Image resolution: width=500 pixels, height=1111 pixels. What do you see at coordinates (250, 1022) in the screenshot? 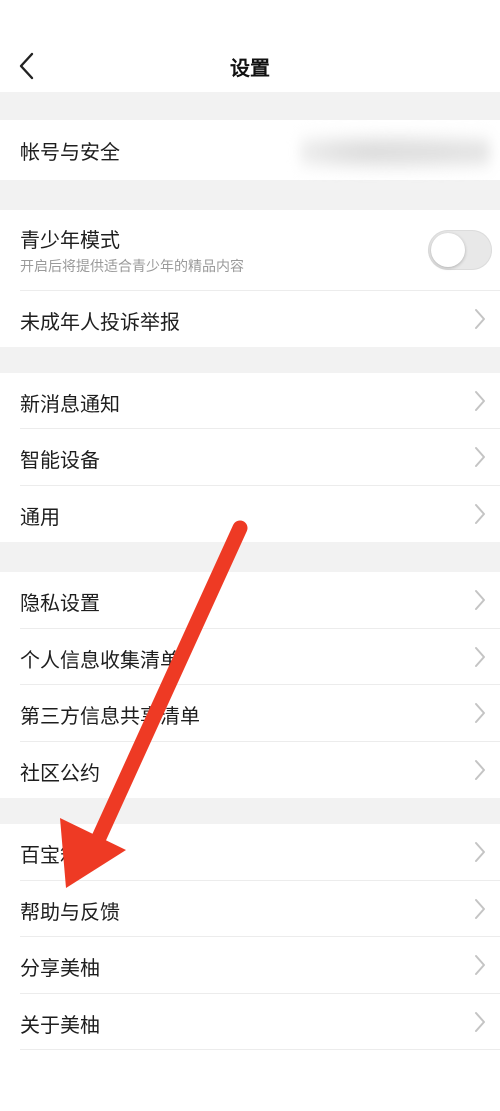
I see `settings-item-about-app: 关于美柚` at bounding box center [250, 1022].